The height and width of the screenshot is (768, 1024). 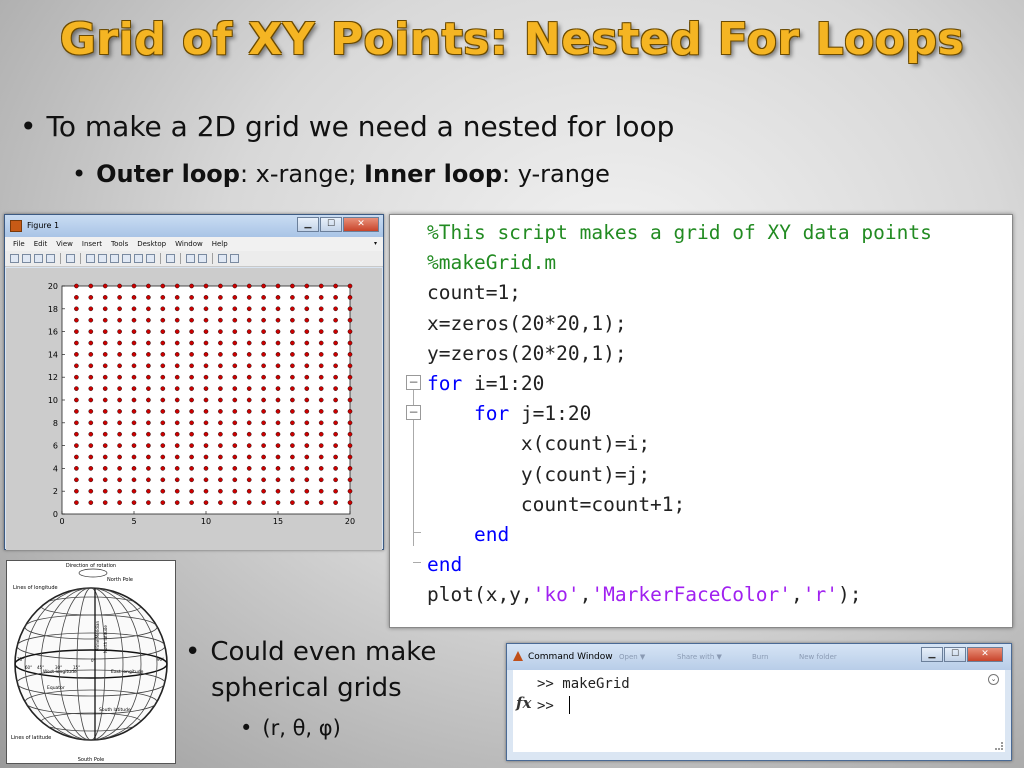 What do you see at coordinates (92, 244) in the screenshot?
I see `menu-insert: Insert` at bounding box center [92, 244].